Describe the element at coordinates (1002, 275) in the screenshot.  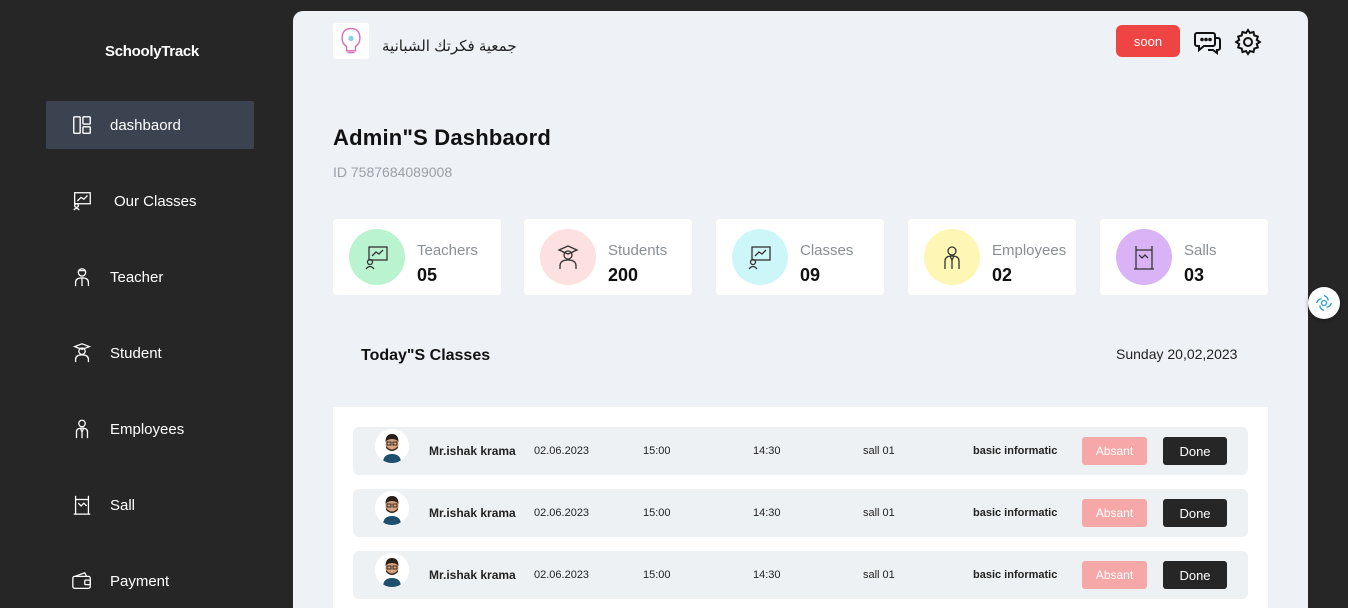
I see `stat-value: 02` at that location.